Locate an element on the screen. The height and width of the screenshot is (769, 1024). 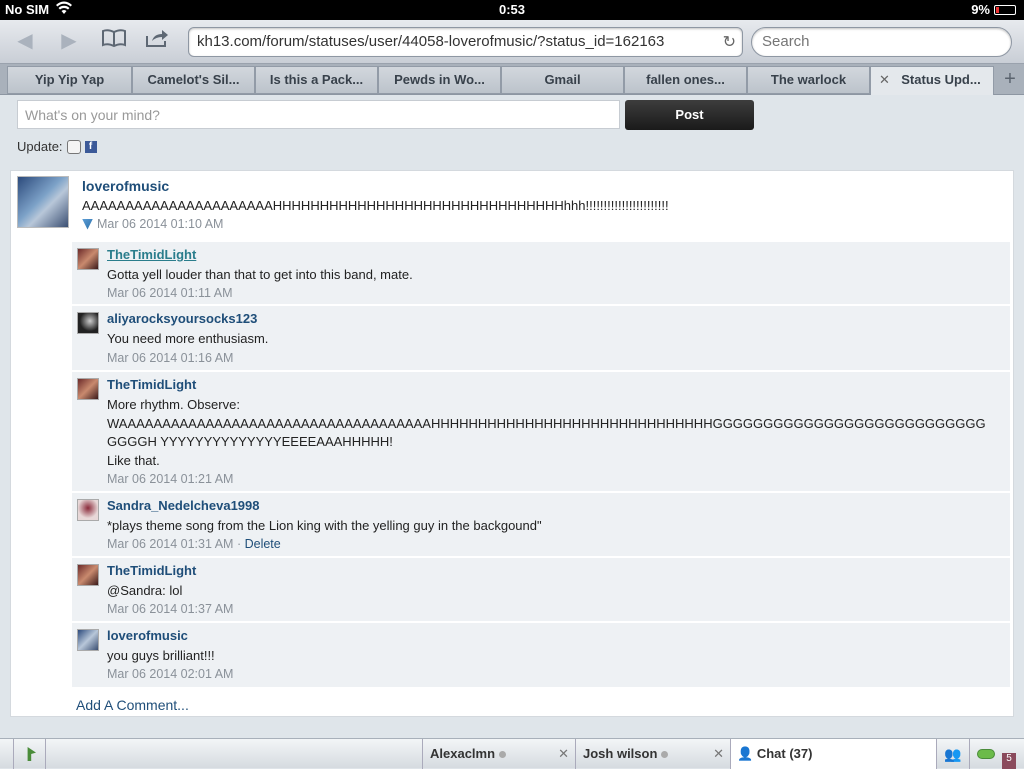
search-field is located at coordinates (881, 42).